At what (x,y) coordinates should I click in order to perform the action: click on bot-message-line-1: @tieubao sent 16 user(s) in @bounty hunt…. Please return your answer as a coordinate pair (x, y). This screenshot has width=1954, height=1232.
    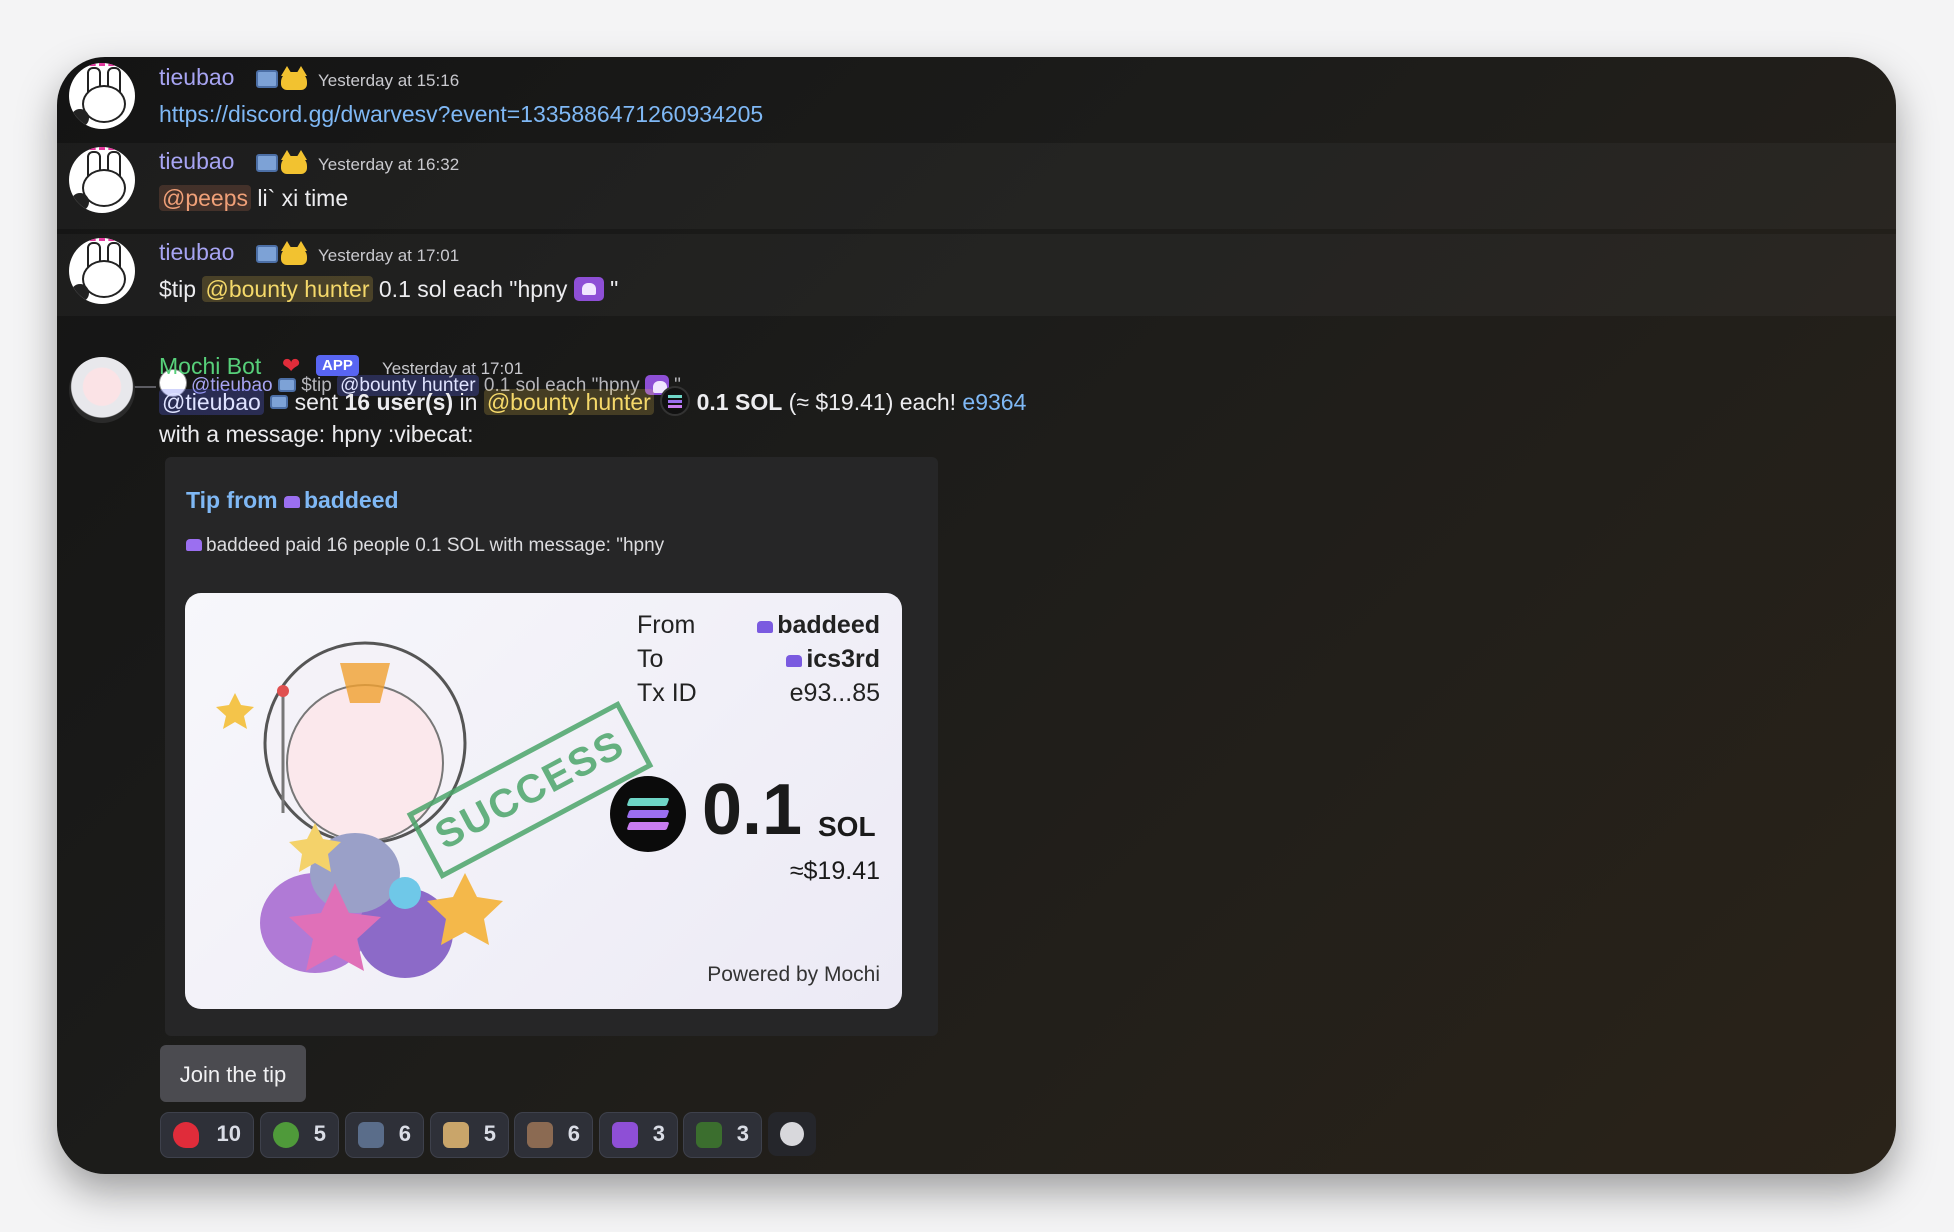
    Looking at the image, I should click on (592, 401).